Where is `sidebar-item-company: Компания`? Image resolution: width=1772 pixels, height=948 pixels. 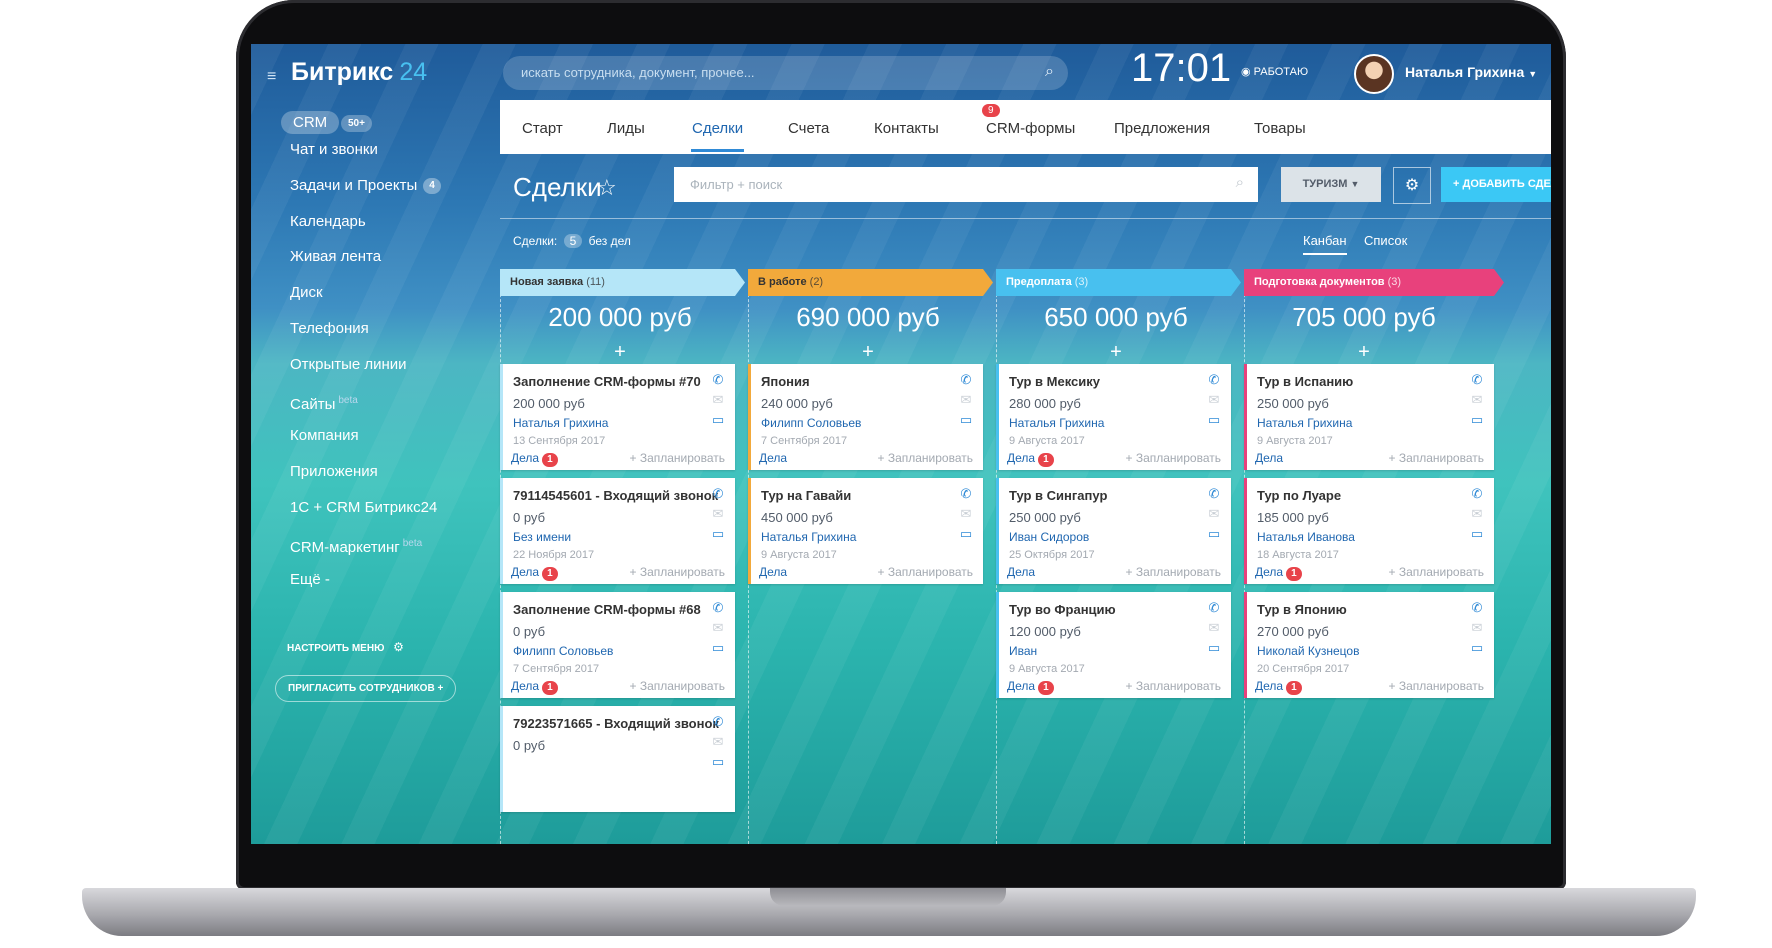 sidebar-item-company: Компания is located at coordinates (385, 436).